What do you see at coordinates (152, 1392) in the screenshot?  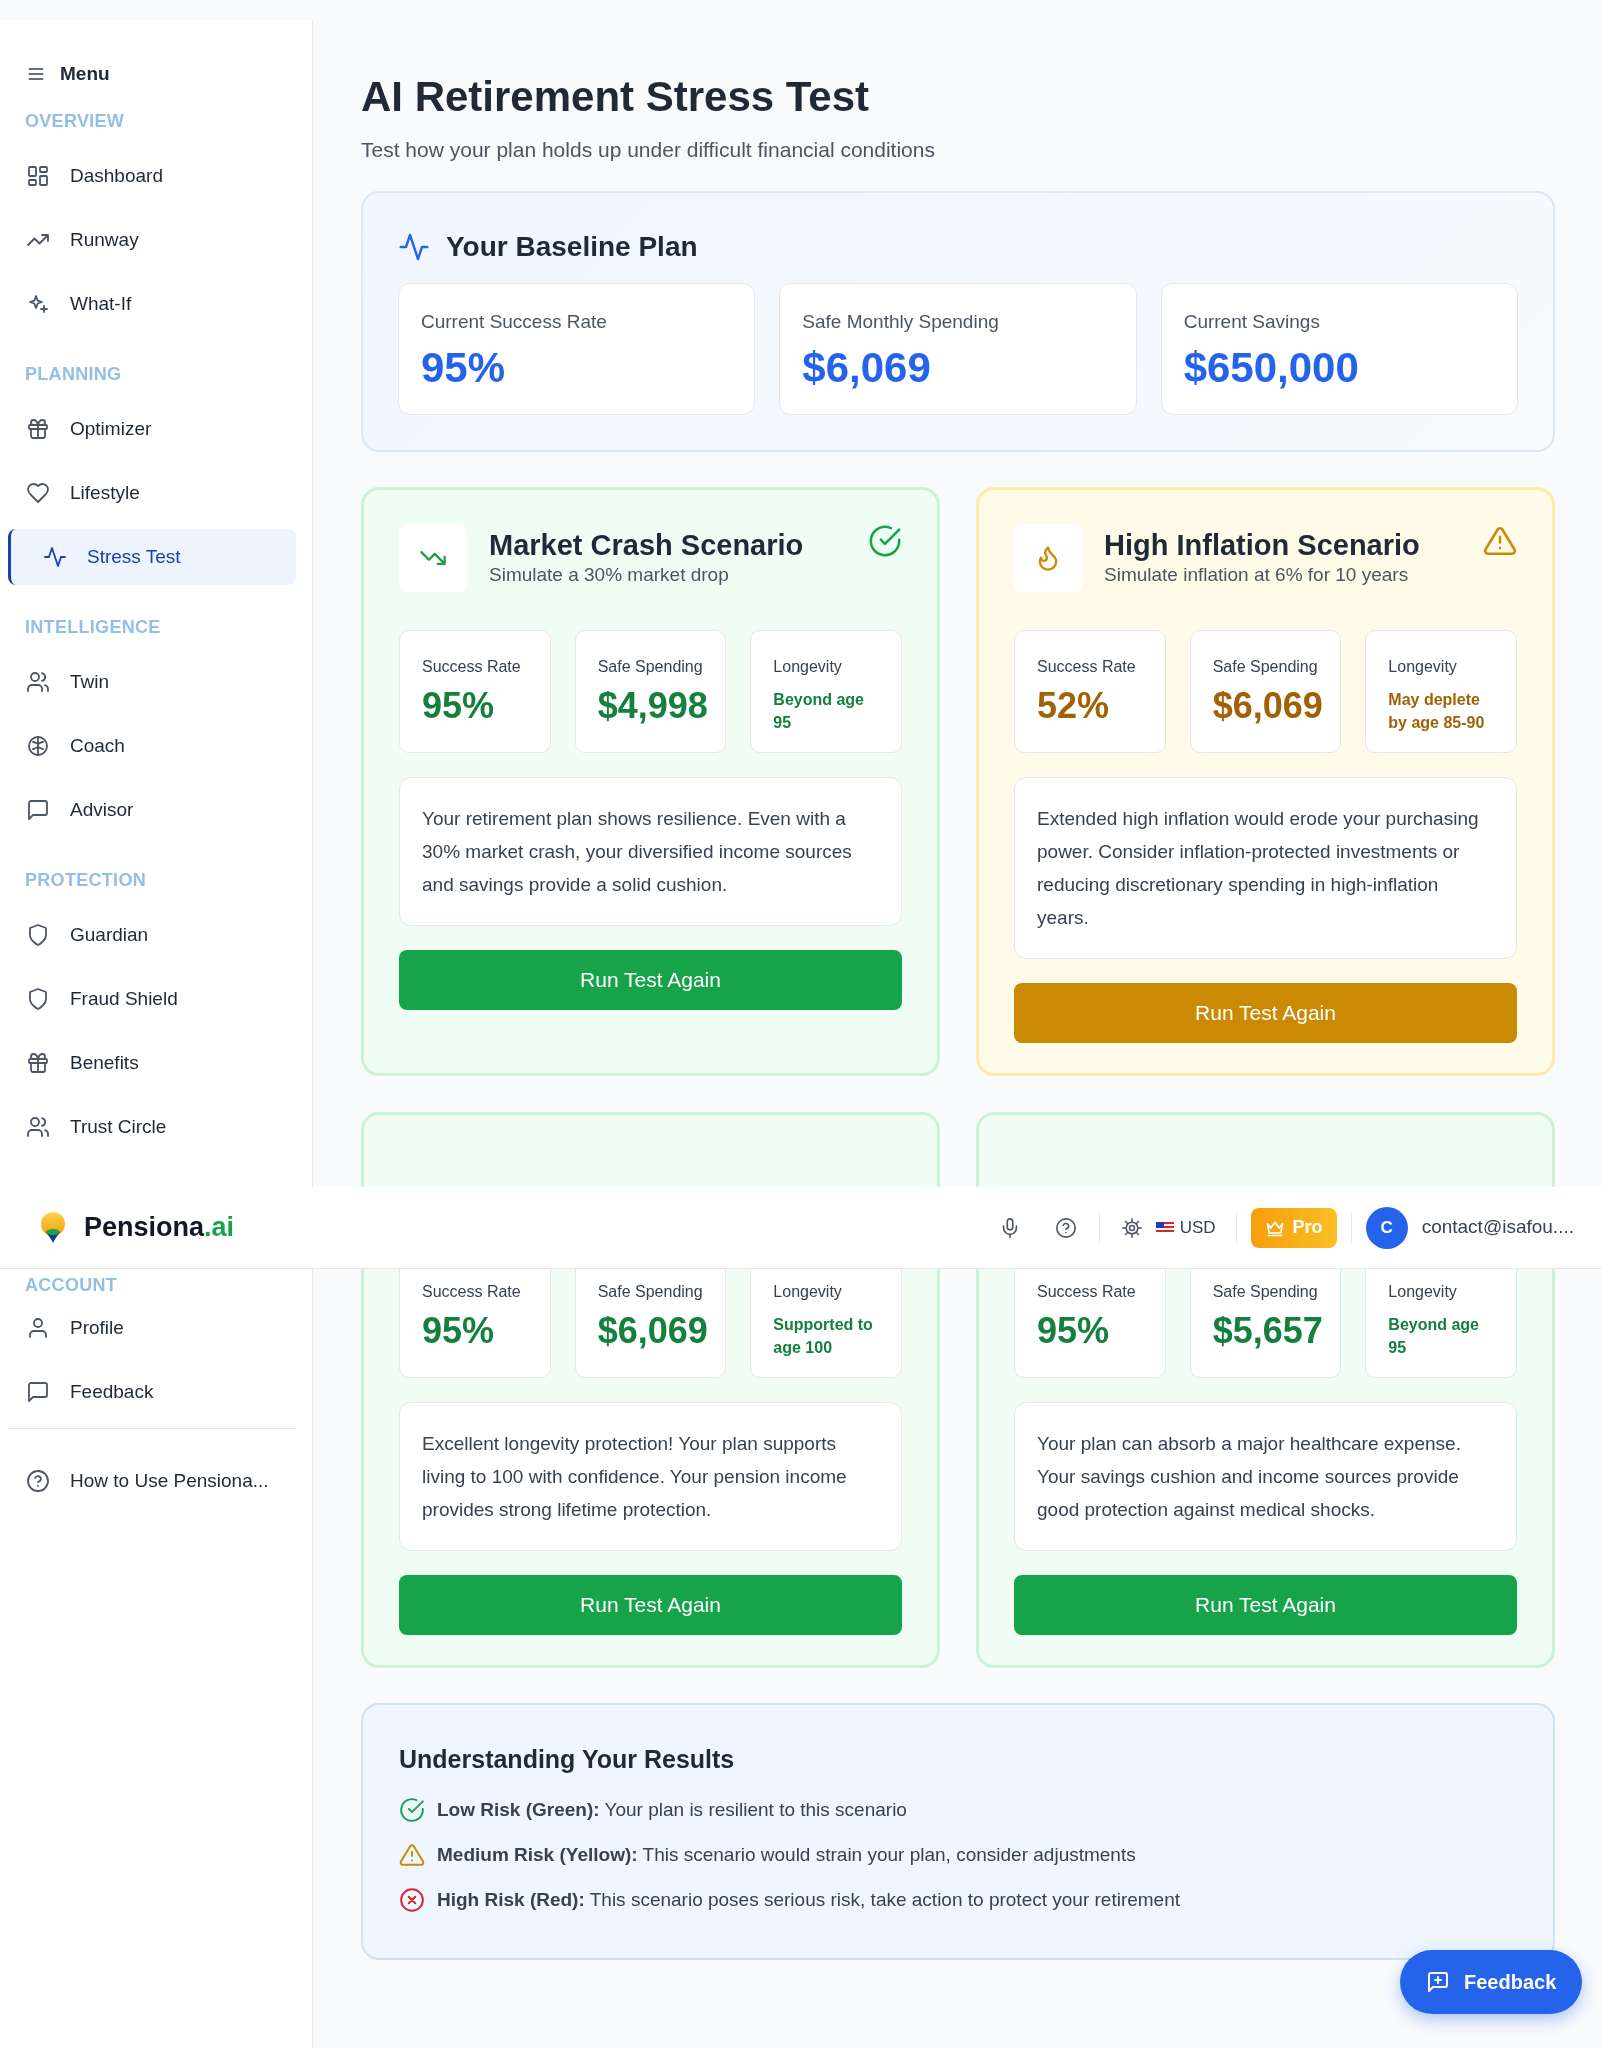 I see `sidebar-item: Feedback` at bounding box center [152, 1392].